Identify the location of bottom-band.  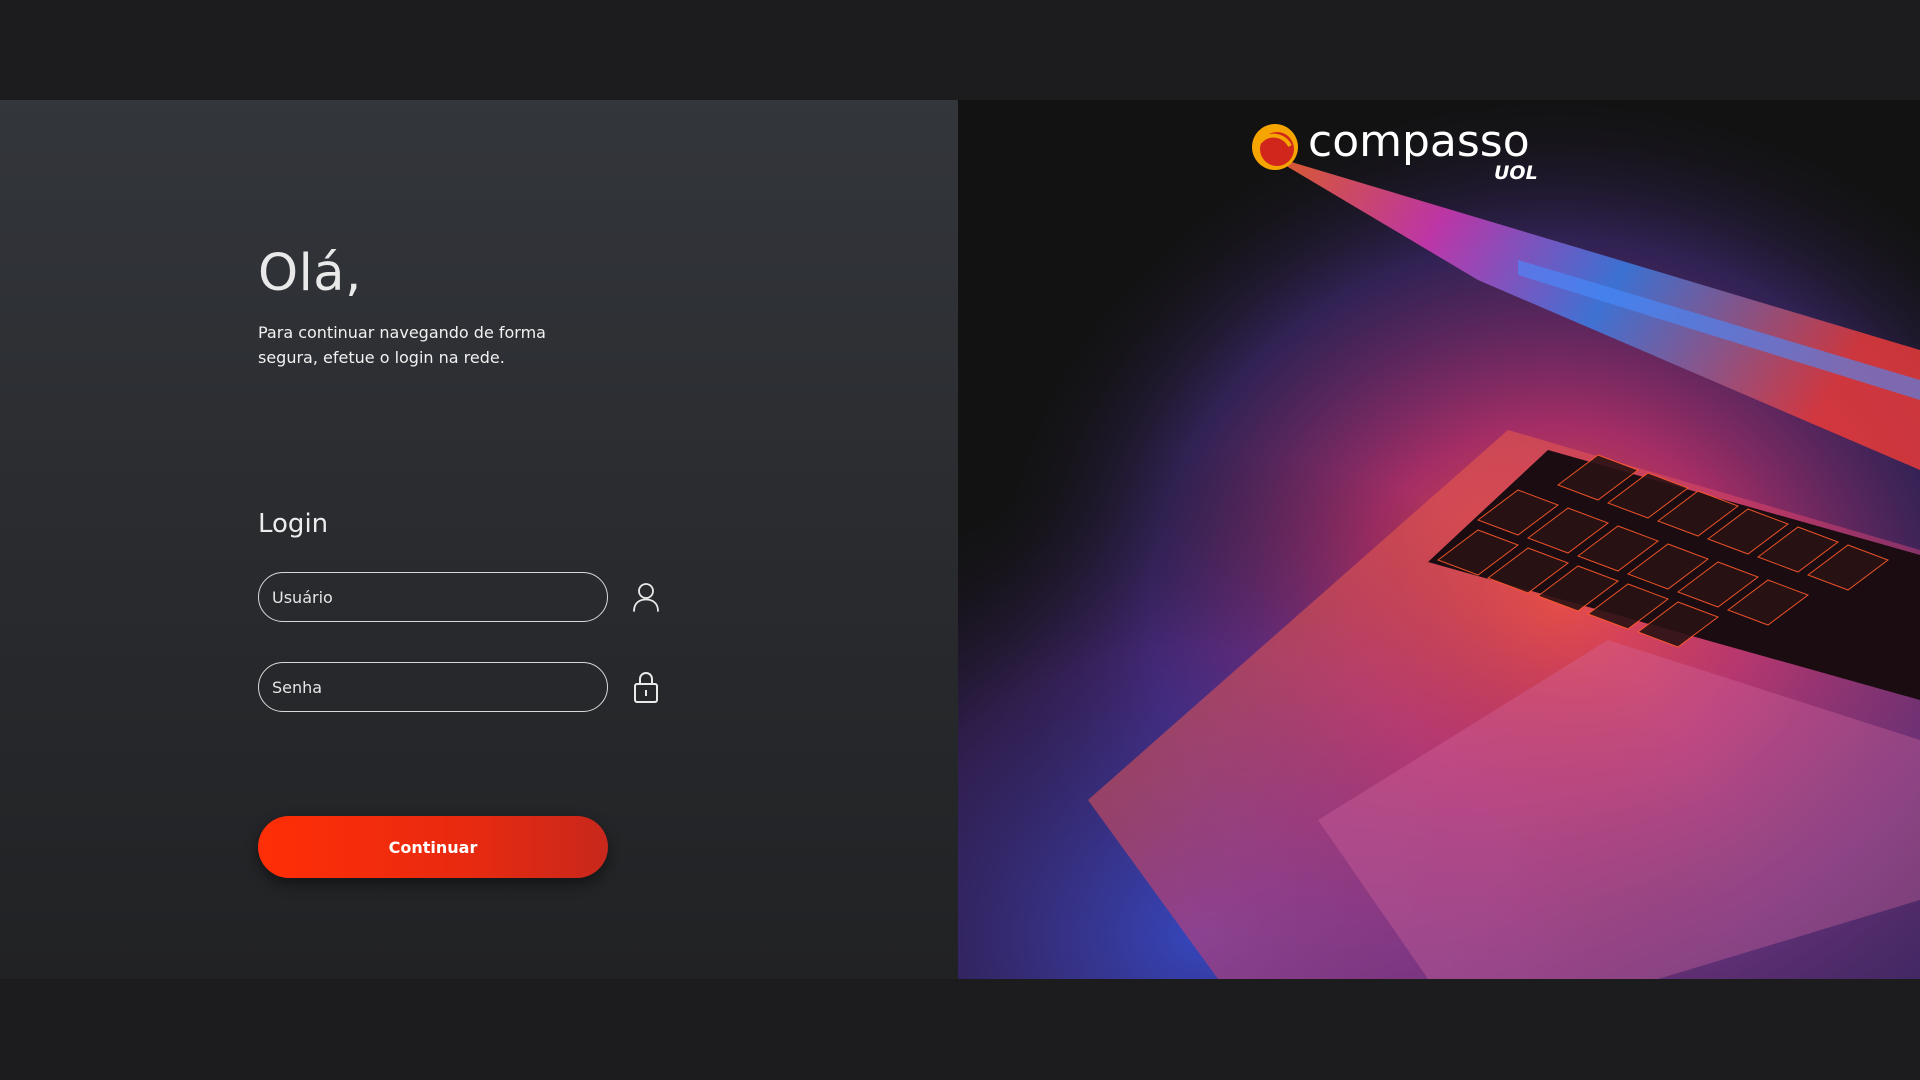
(960, 1029).